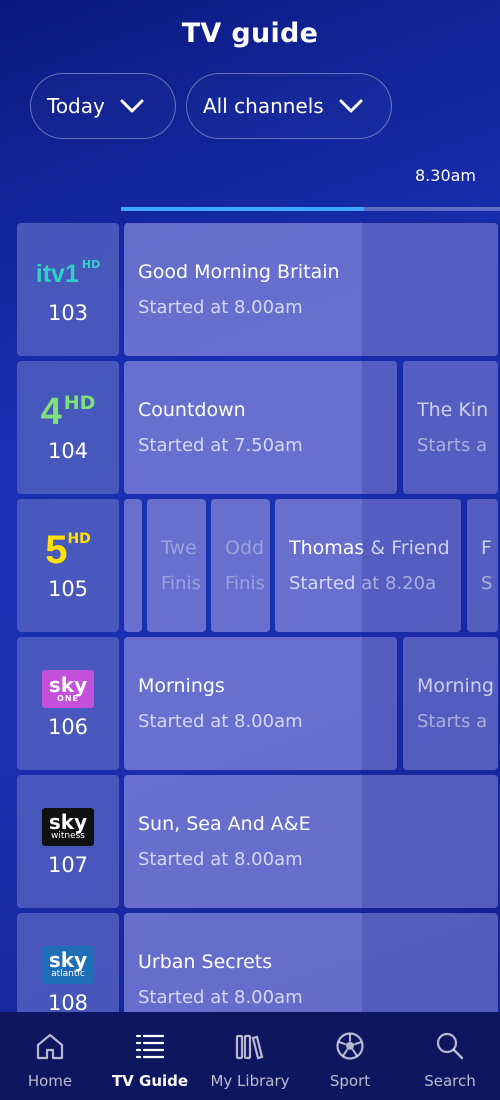  What do you see at coordinates (453, 410) in the screenshot?
I see `program-title: The Kin` at bounding box center [453, 410].